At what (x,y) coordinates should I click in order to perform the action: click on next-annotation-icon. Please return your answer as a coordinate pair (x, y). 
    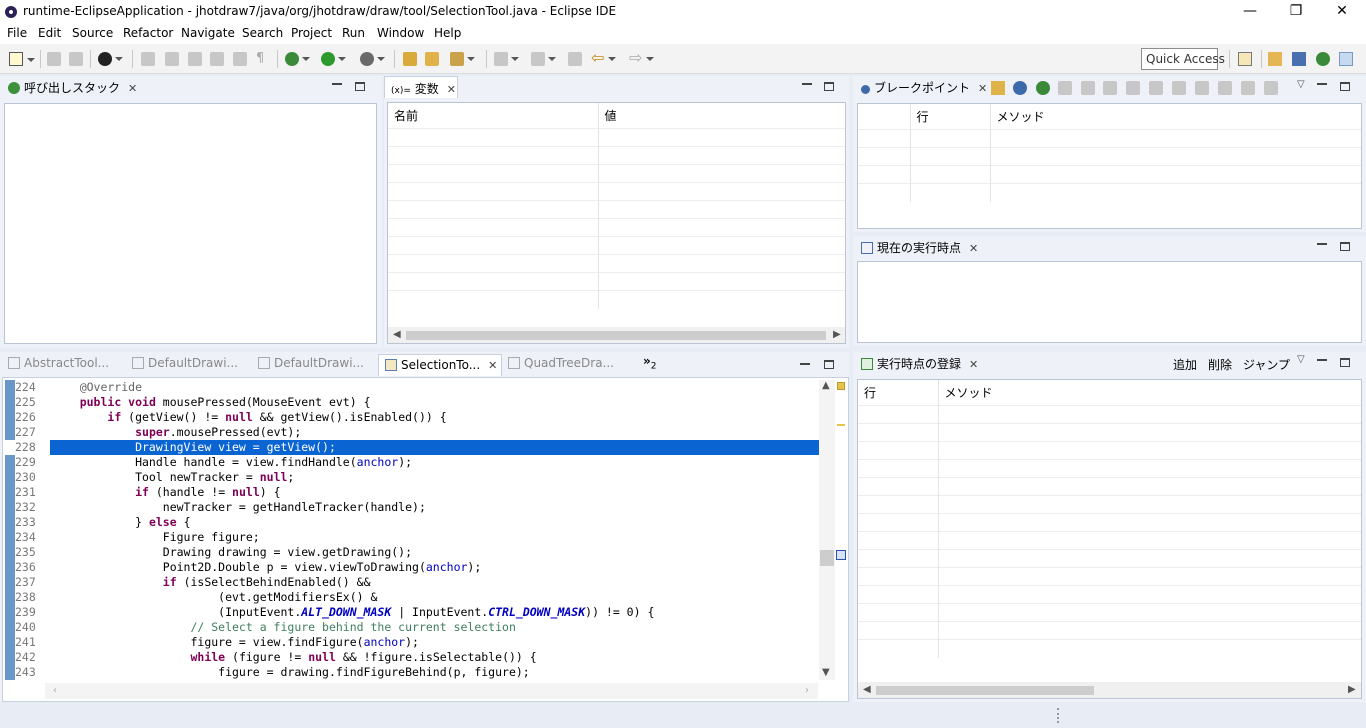
    Looking at the image, I should click on (506, 59).